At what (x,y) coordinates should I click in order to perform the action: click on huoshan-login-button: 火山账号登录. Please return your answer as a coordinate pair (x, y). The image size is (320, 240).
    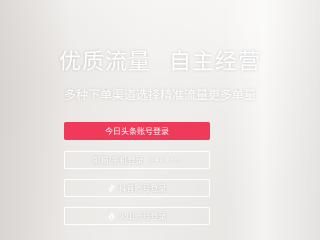
    Looking at the image, I should click on (137, 216).